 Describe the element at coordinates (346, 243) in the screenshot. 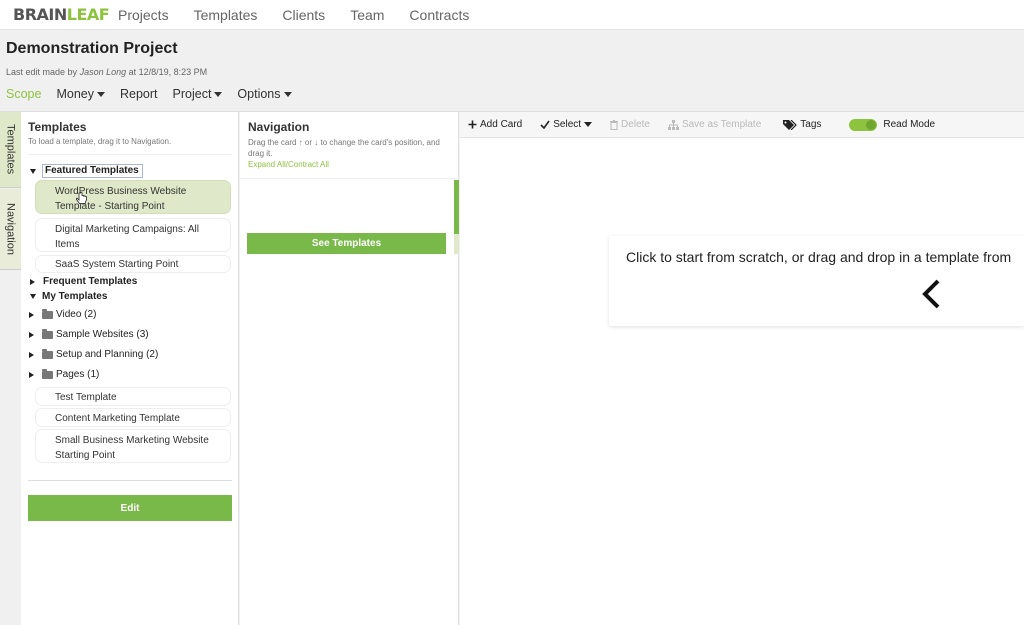

I see `see-templates-button: See Templates` at that location.